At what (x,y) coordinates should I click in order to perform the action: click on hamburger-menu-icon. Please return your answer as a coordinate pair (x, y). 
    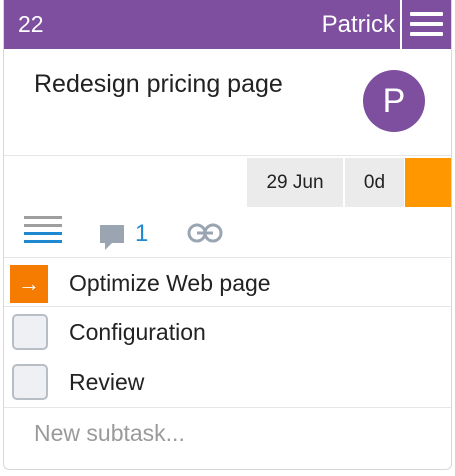
    Looking at the image, I should click on (426, 14).